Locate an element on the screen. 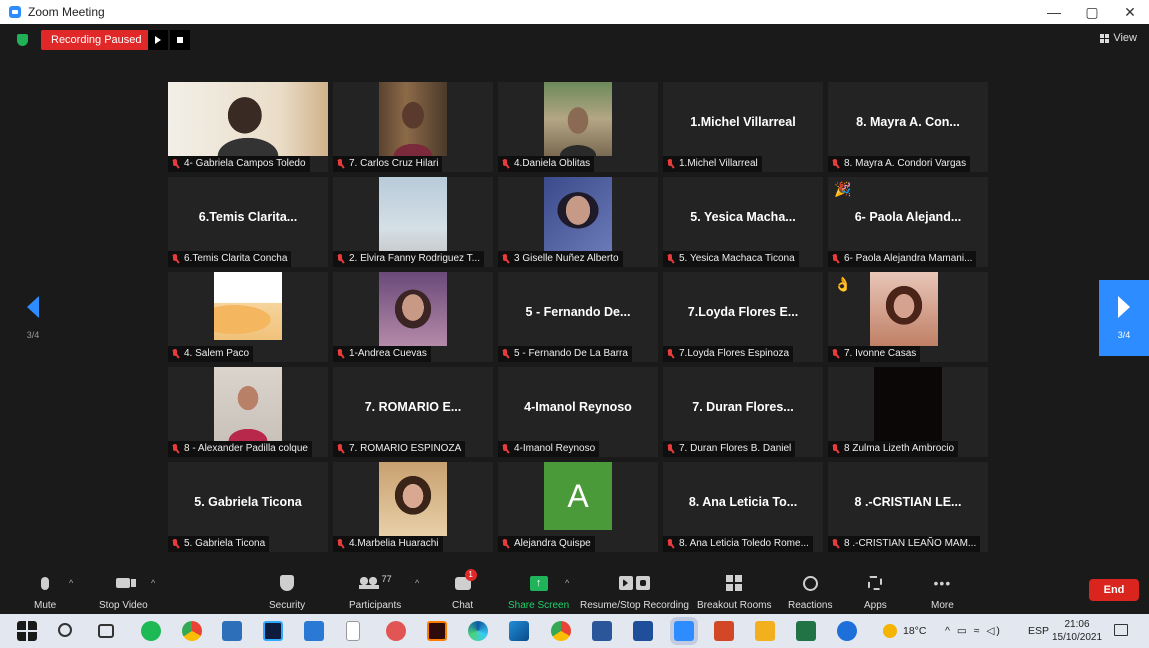 This screenshot has height=648, width=1149. stop-video-button: Stop Video is located at coordinates (123, 591).